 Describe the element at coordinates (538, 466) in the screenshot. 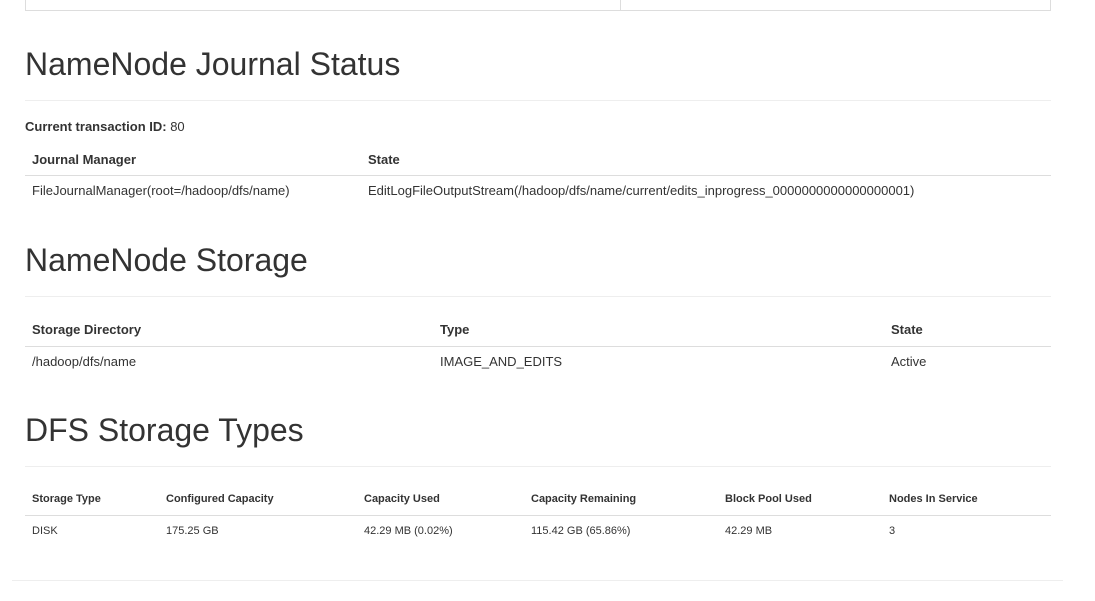

I see `dfs-storage-types-rule` at that location.